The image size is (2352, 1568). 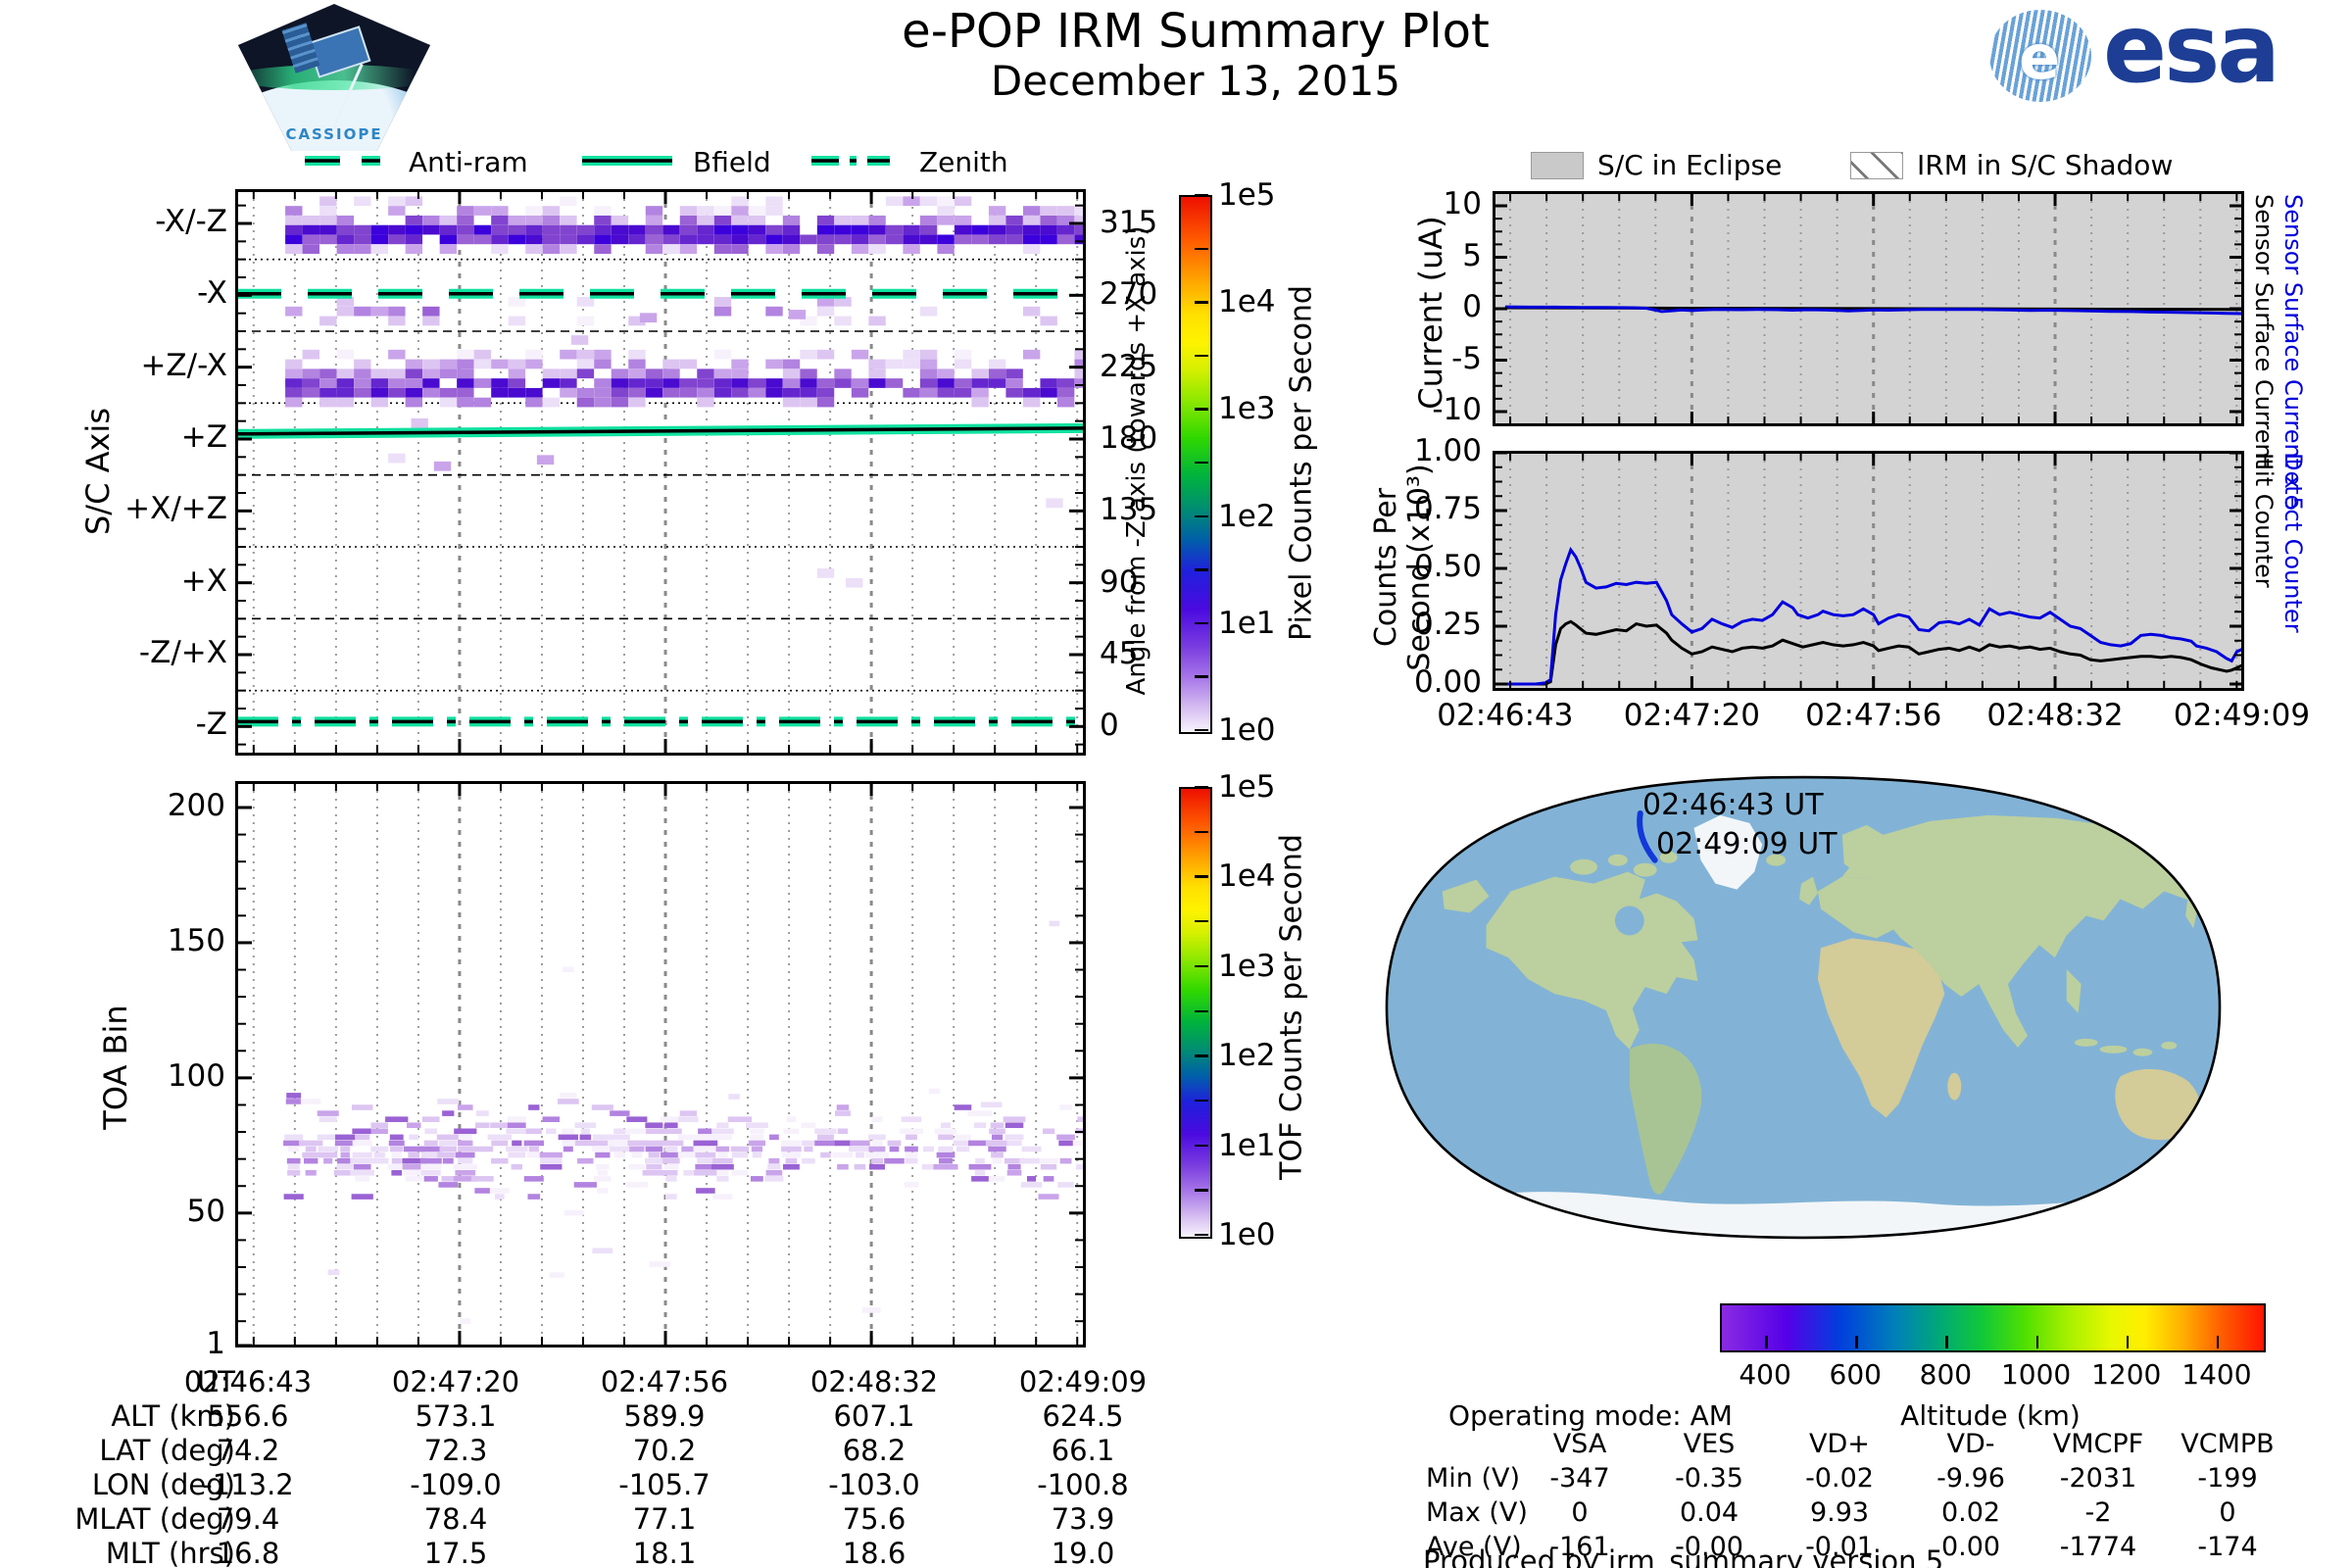 I want to click on esa-globe-e: e, so click(x=2040, y=57).